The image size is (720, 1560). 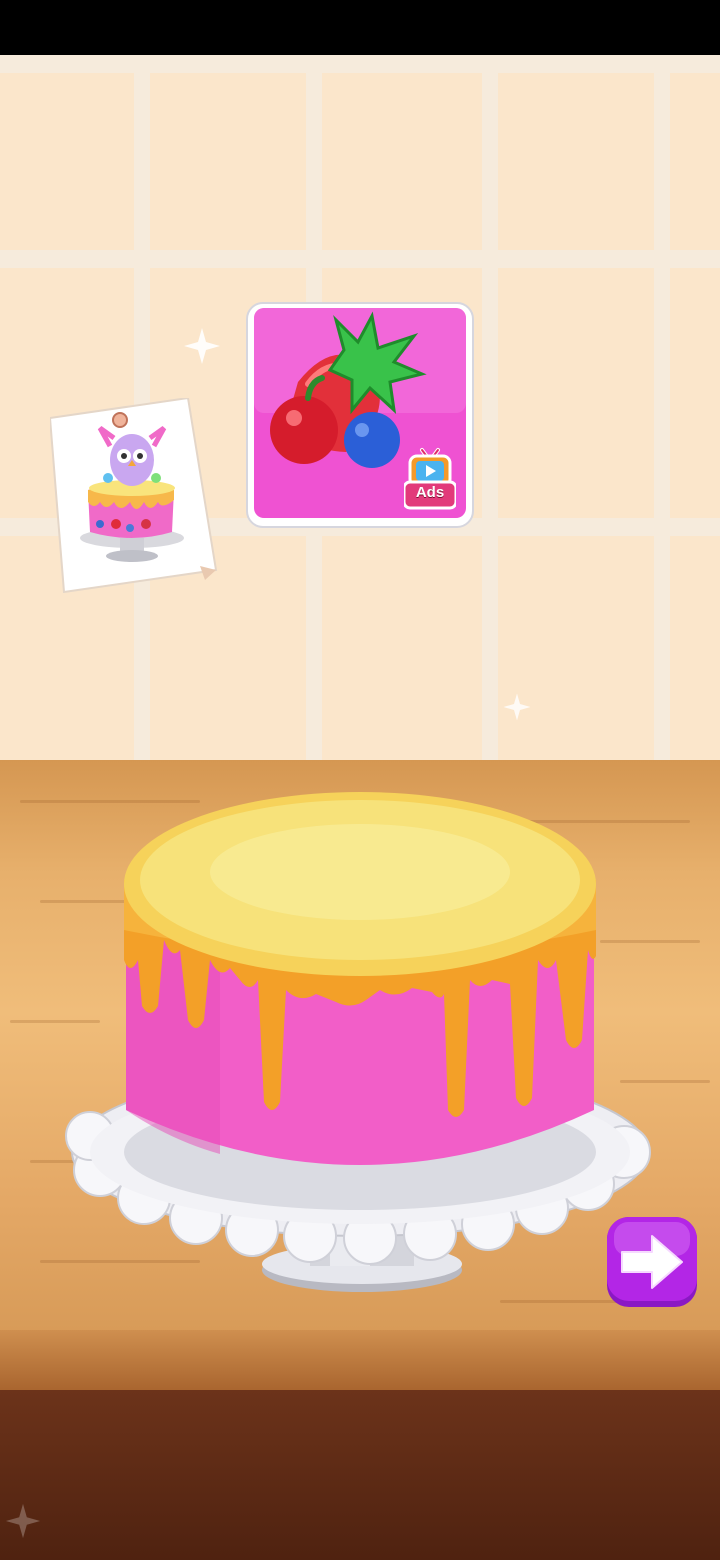 I want to click on status-bar, so click(x=360, y=27).